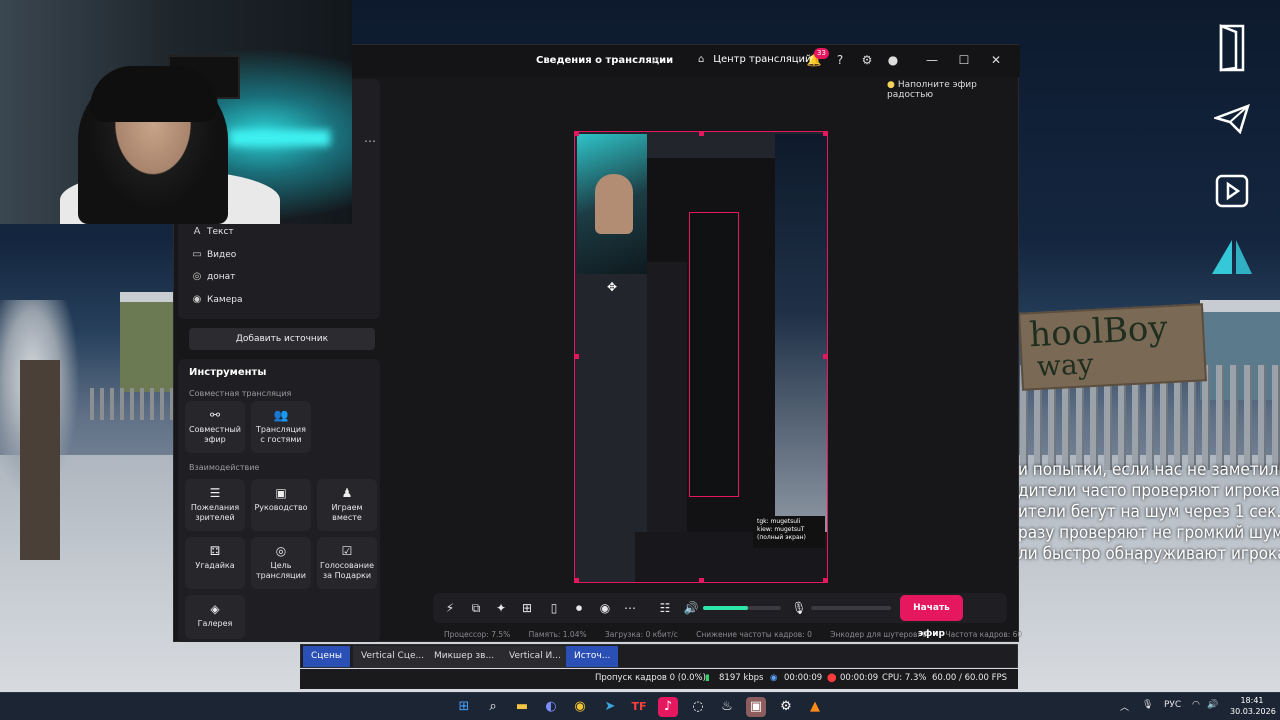  I want to click on source-item-text: A Текст, so click(212, 232).